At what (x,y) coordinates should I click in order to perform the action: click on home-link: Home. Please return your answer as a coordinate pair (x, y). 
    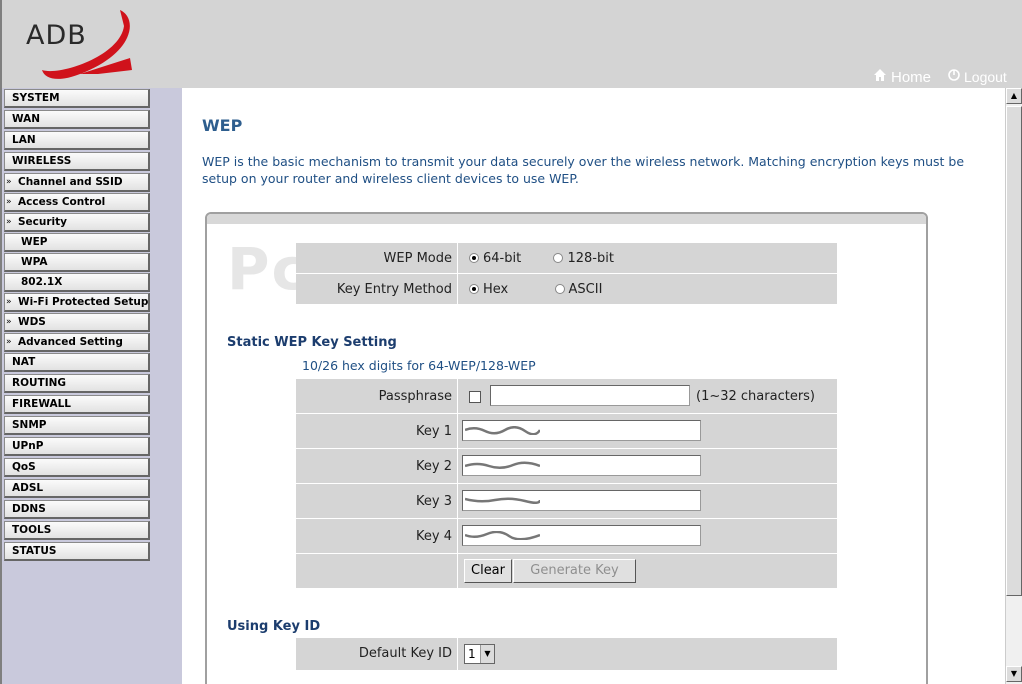
    Looking at the image, I should click on (901, 77).